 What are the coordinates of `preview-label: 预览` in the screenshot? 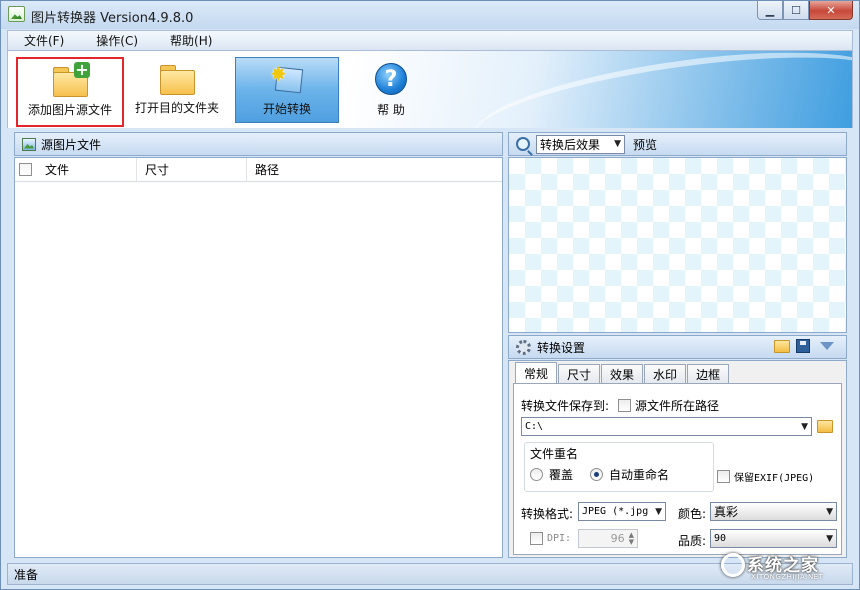 It's located at (645, 144).